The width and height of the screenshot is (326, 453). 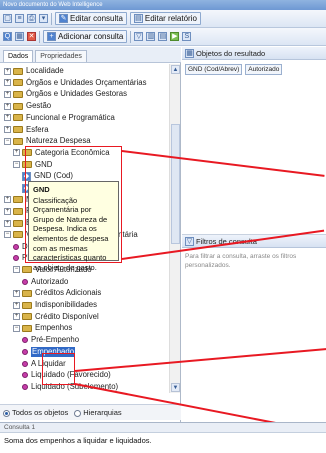 I want to click on tree-item-label: Órgãos e Unidades Gestoras, so click(x=76, y=94).